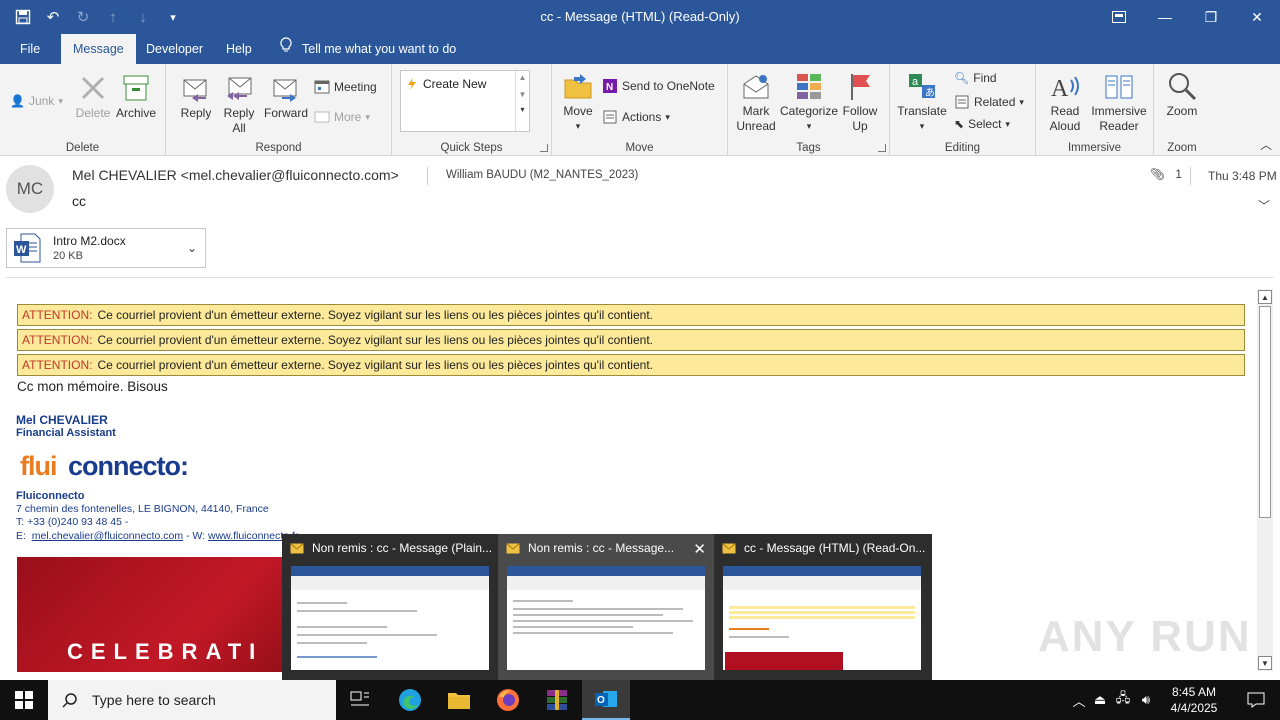  What do you see at coordinates (1119, 87) in the screenshot?
I see `immersive-reader-icon` at bounding box center [1119, 87].